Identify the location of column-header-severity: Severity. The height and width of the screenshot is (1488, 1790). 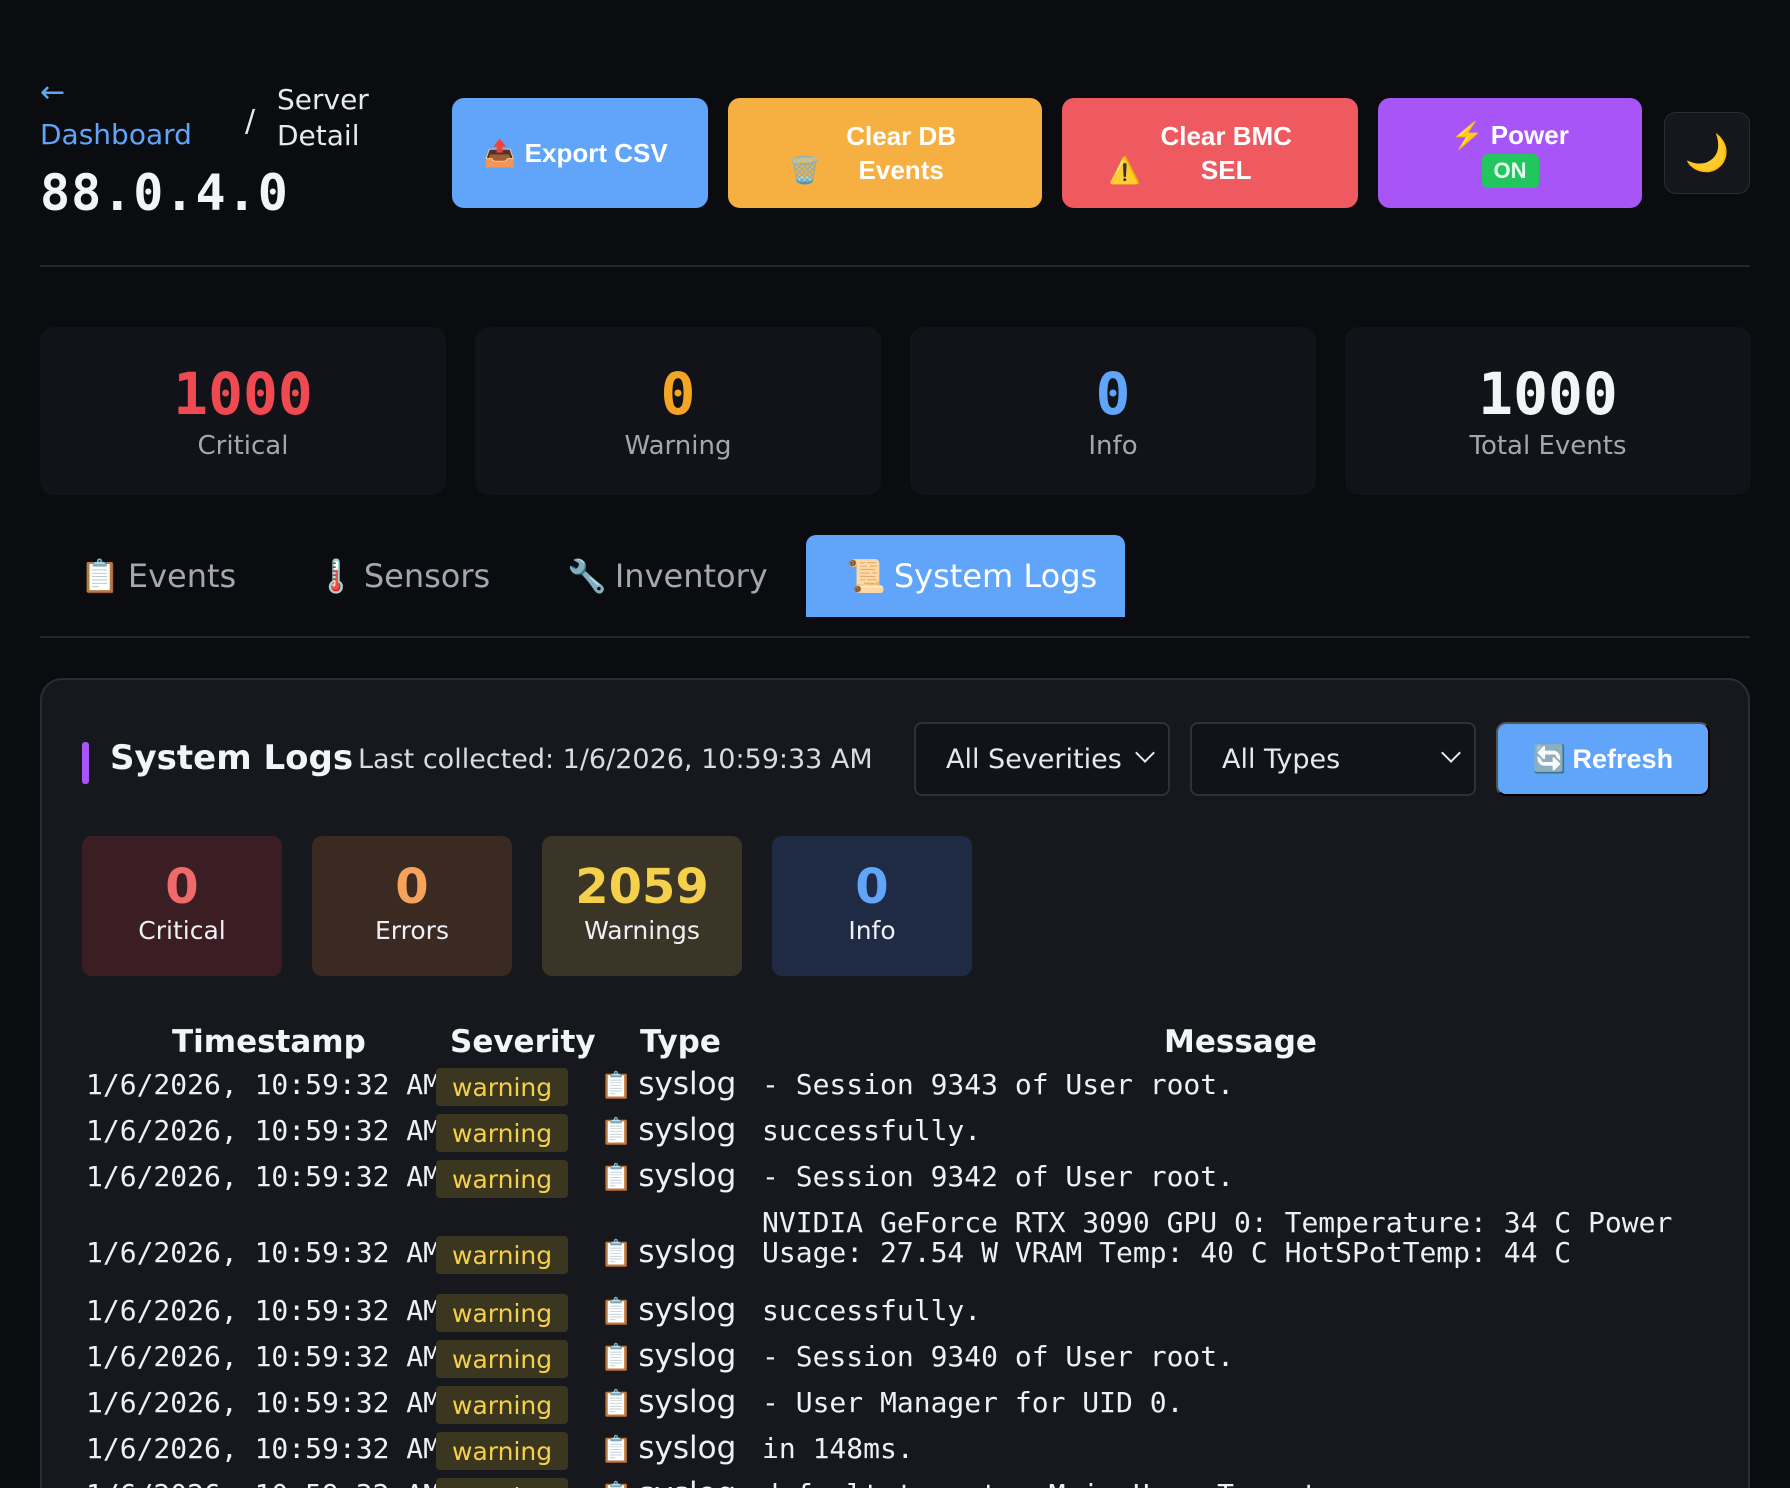
(523, 1042).